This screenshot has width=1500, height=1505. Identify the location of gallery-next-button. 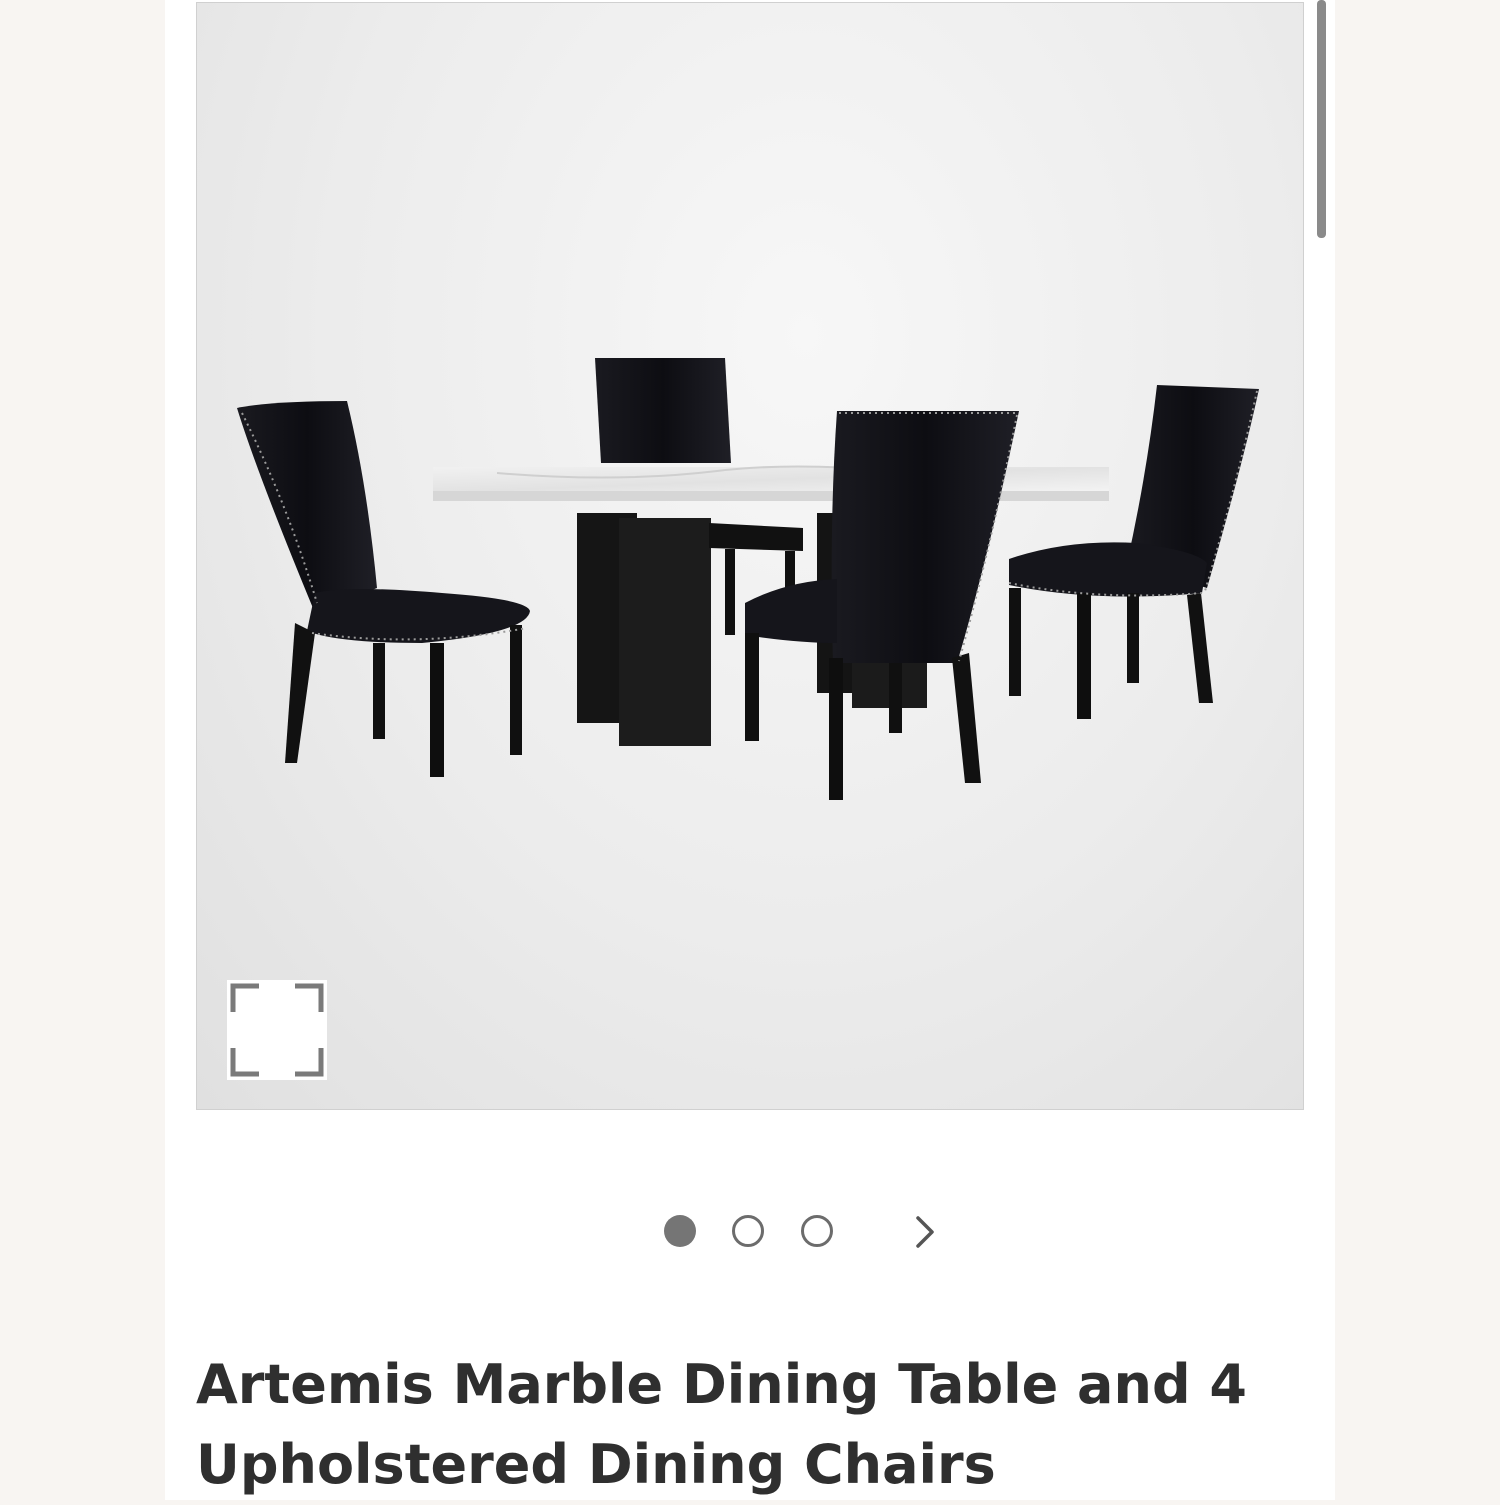
(926, 1232).